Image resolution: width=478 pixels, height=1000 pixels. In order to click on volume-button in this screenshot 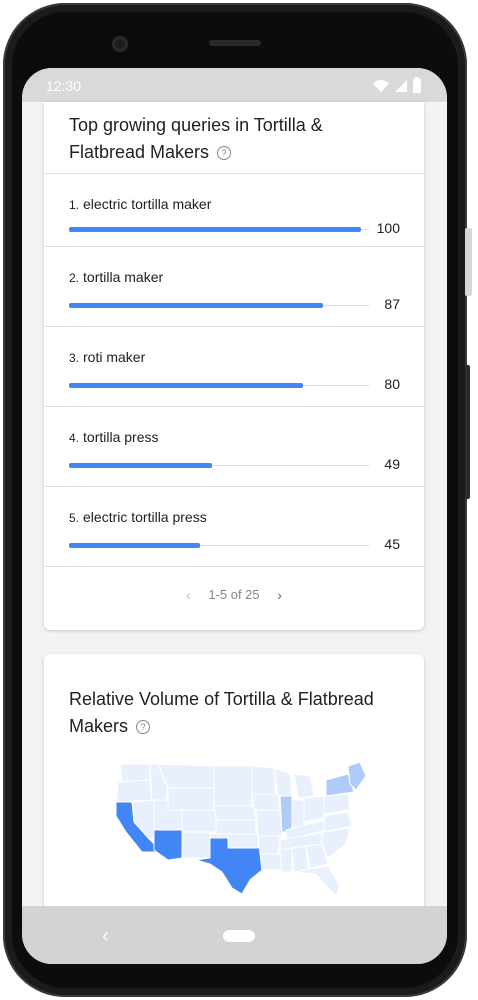, I will do `click(467, 432)`.